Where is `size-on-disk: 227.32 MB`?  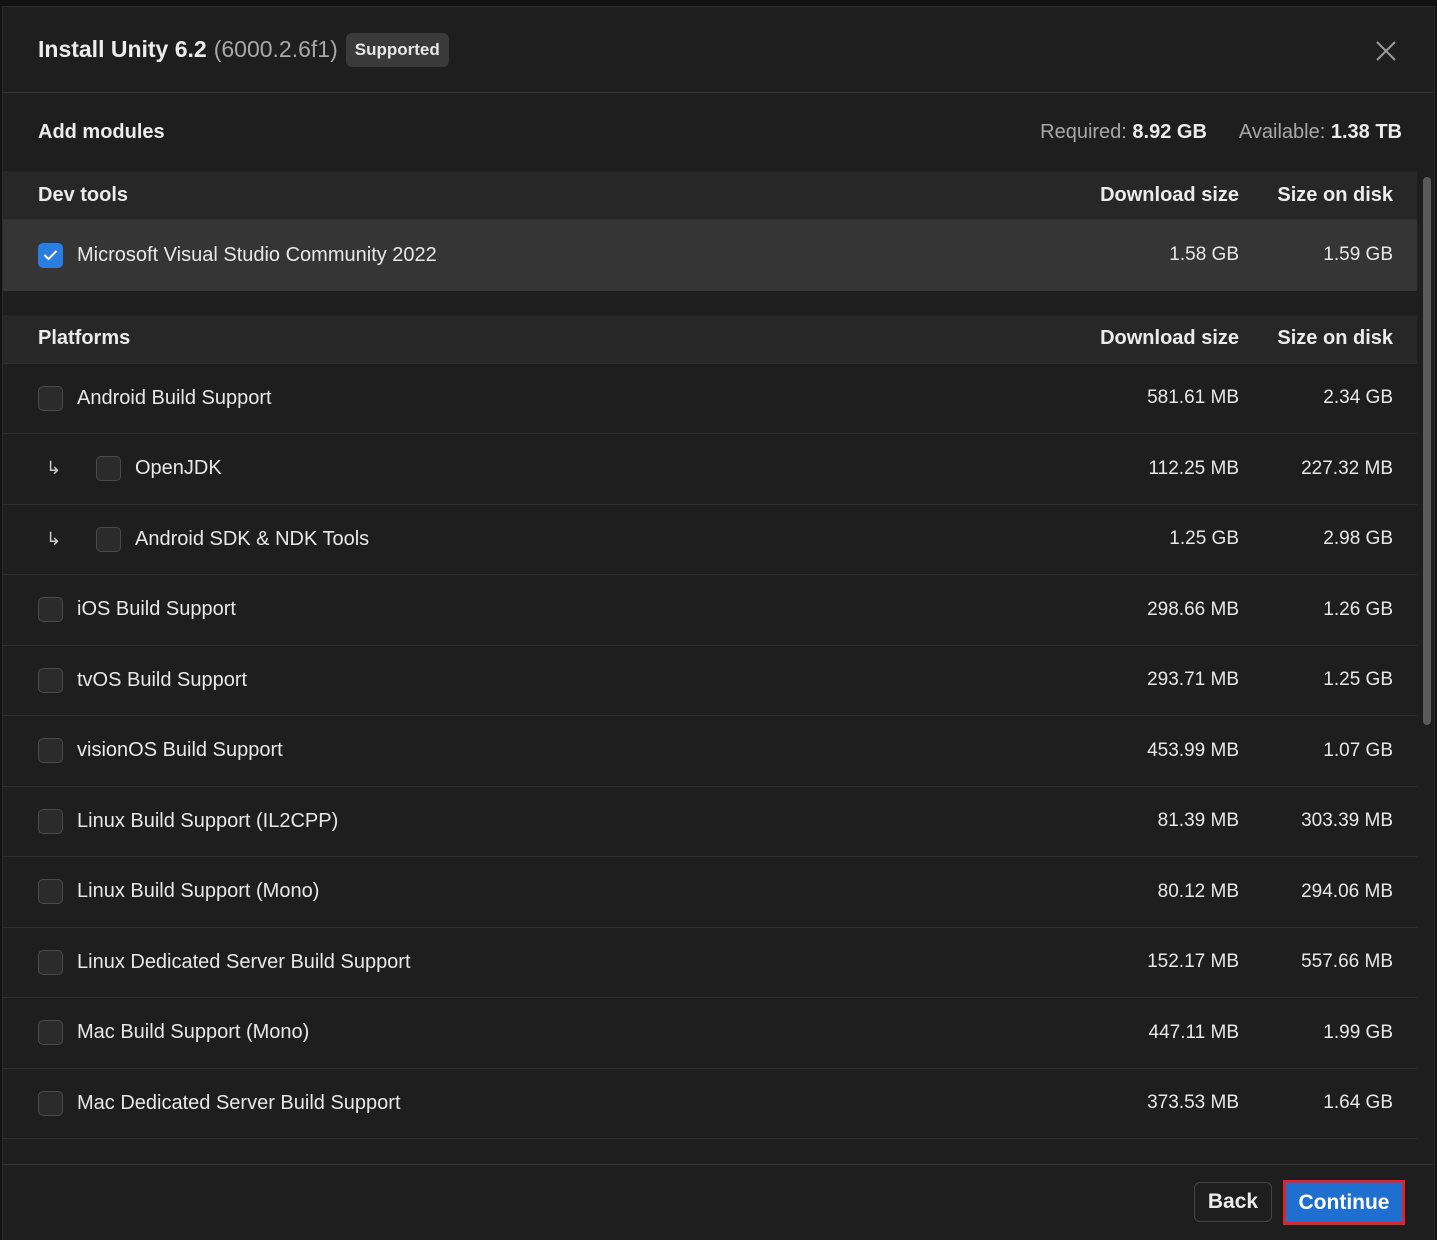
size-on-disk: 227.32 MB is located at coordinates (1347, 468).